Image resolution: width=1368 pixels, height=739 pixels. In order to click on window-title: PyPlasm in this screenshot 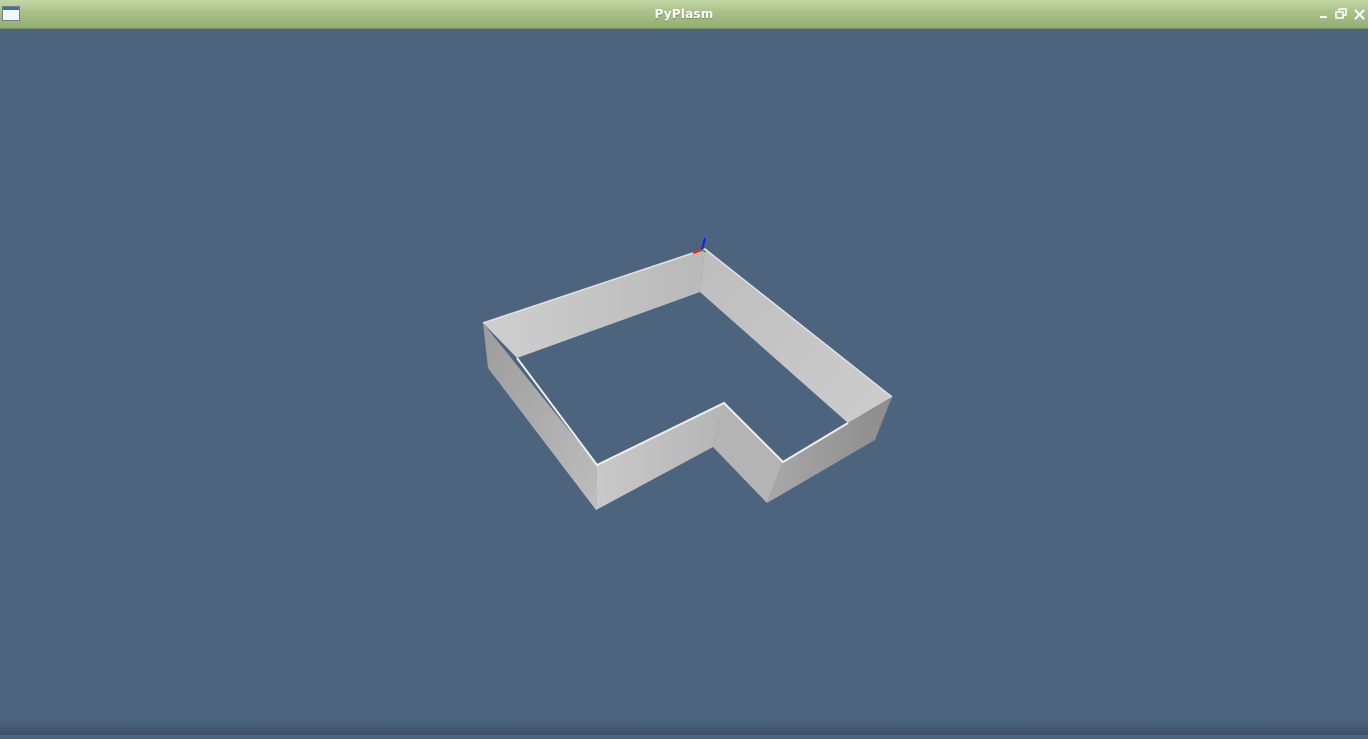, I will do `click(684, 14)`.